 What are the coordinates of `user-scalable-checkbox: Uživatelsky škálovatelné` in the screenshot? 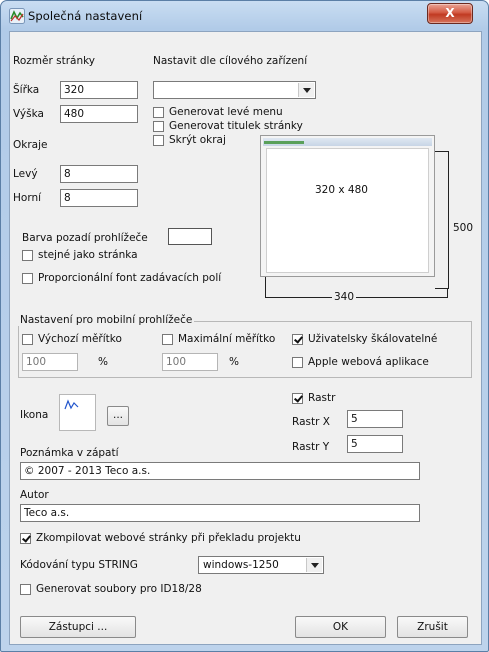 It's located at (364, 339).